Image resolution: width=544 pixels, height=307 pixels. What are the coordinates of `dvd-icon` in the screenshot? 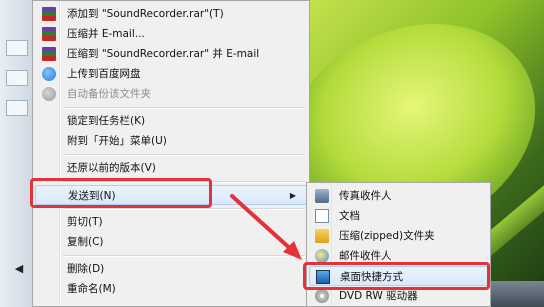 It's located at (322, 296).